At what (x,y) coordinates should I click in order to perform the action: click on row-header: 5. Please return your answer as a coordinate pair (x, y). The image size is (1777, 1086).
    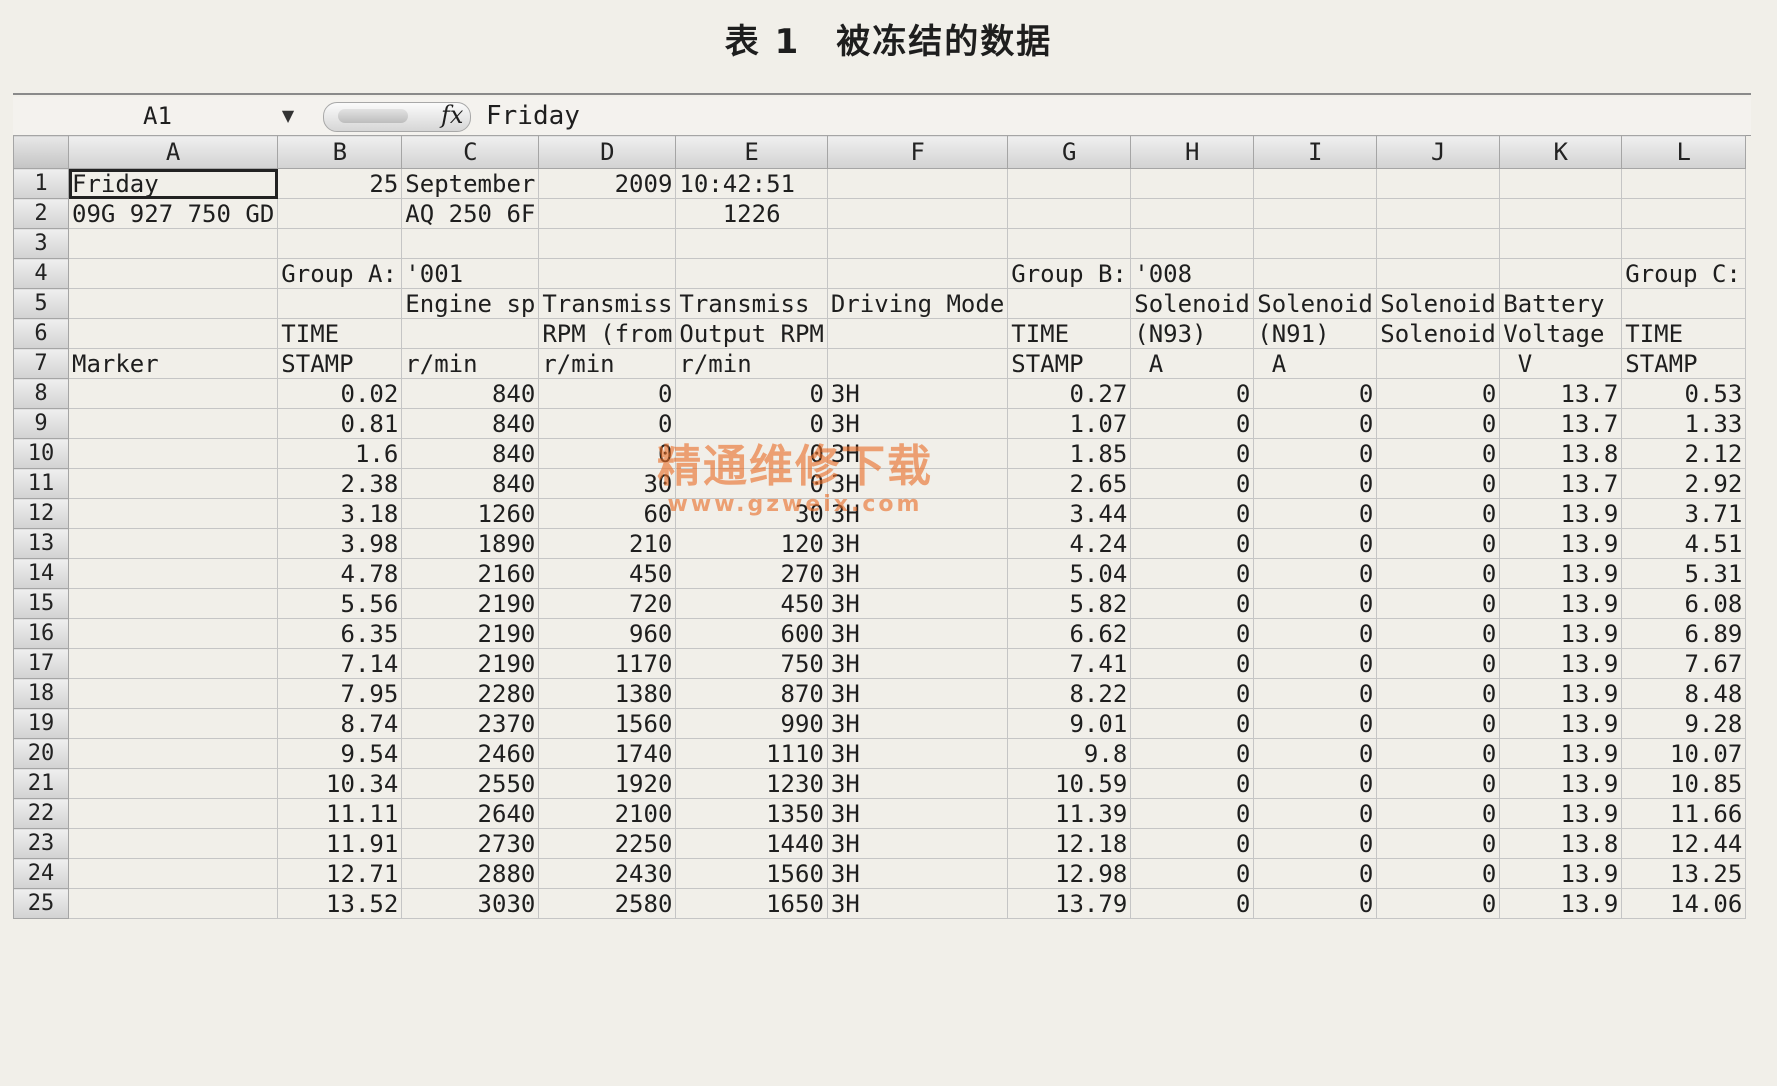
    Looking at the image, I should click on (41, 303).